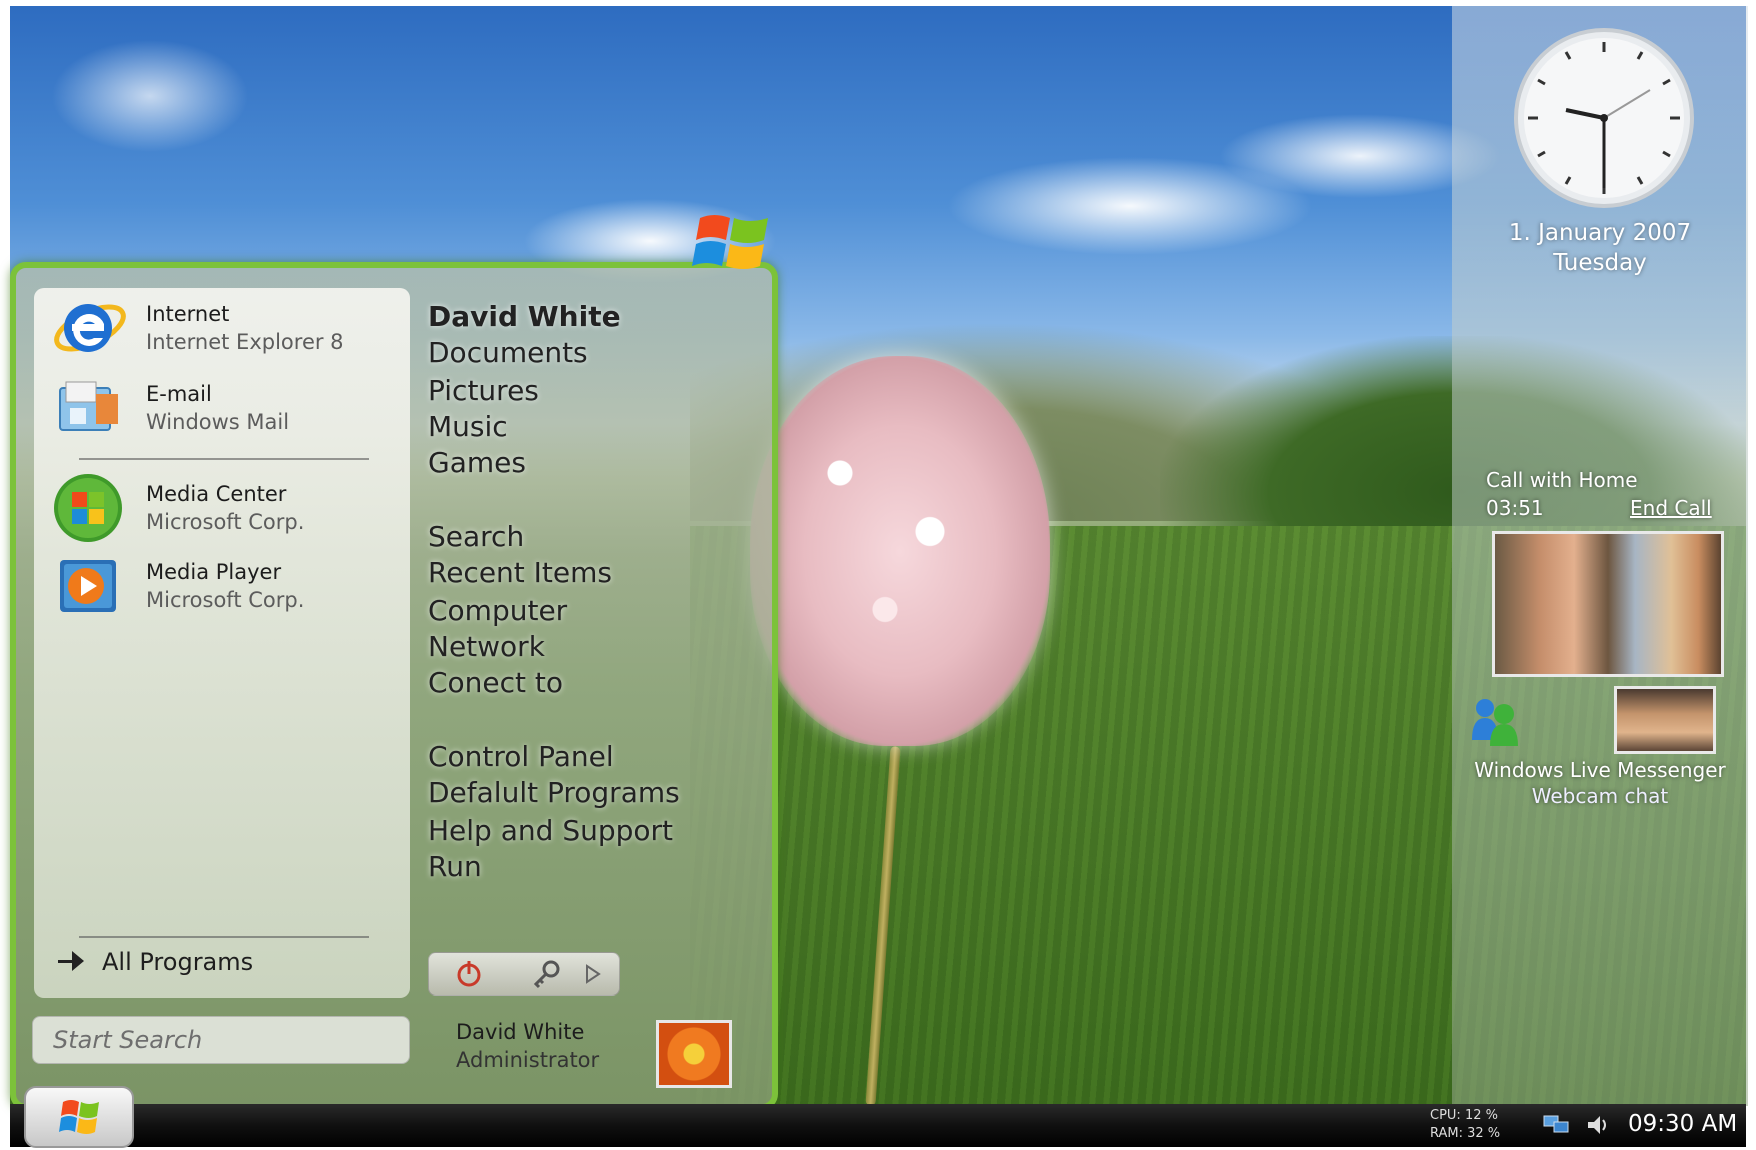  Describe the element at coordinates (88, 328) in the screenshot. I see `ie-icon` at that location.